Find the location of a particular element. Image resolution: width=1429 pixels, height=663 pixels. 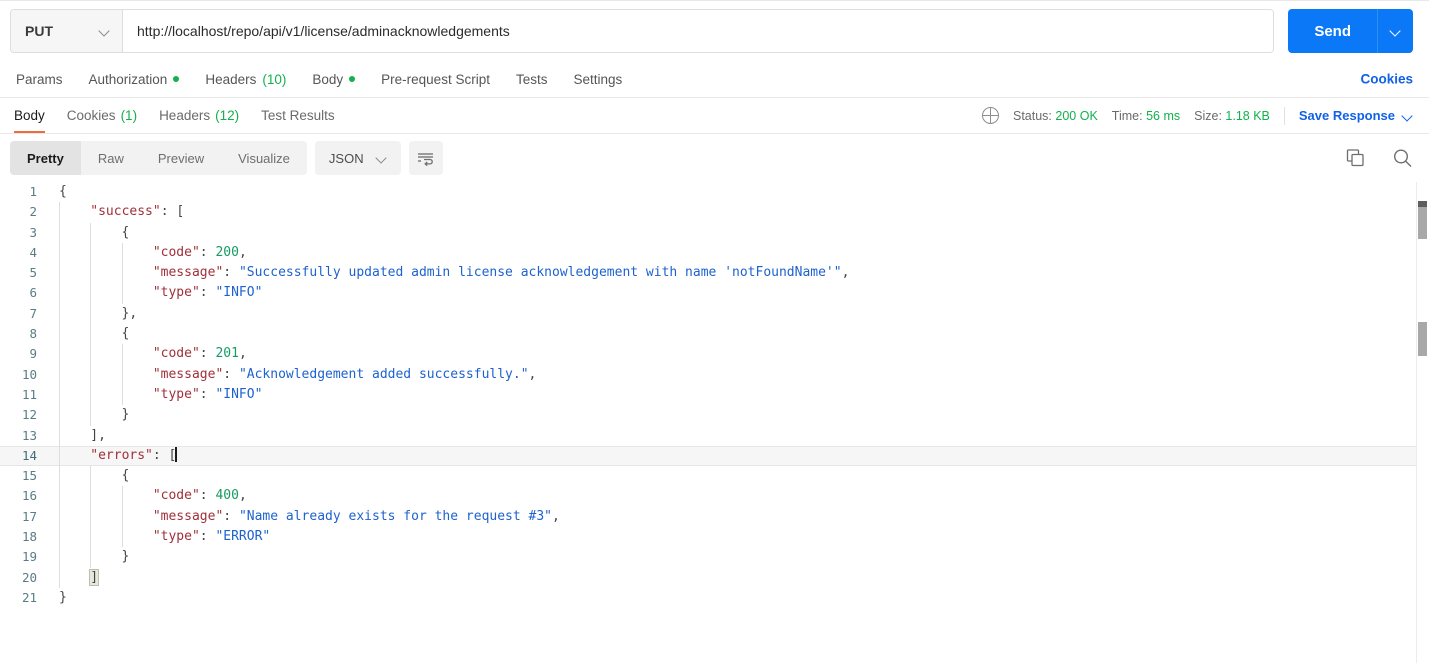

wrap-lines-icon is located at coordinates (426, 159).